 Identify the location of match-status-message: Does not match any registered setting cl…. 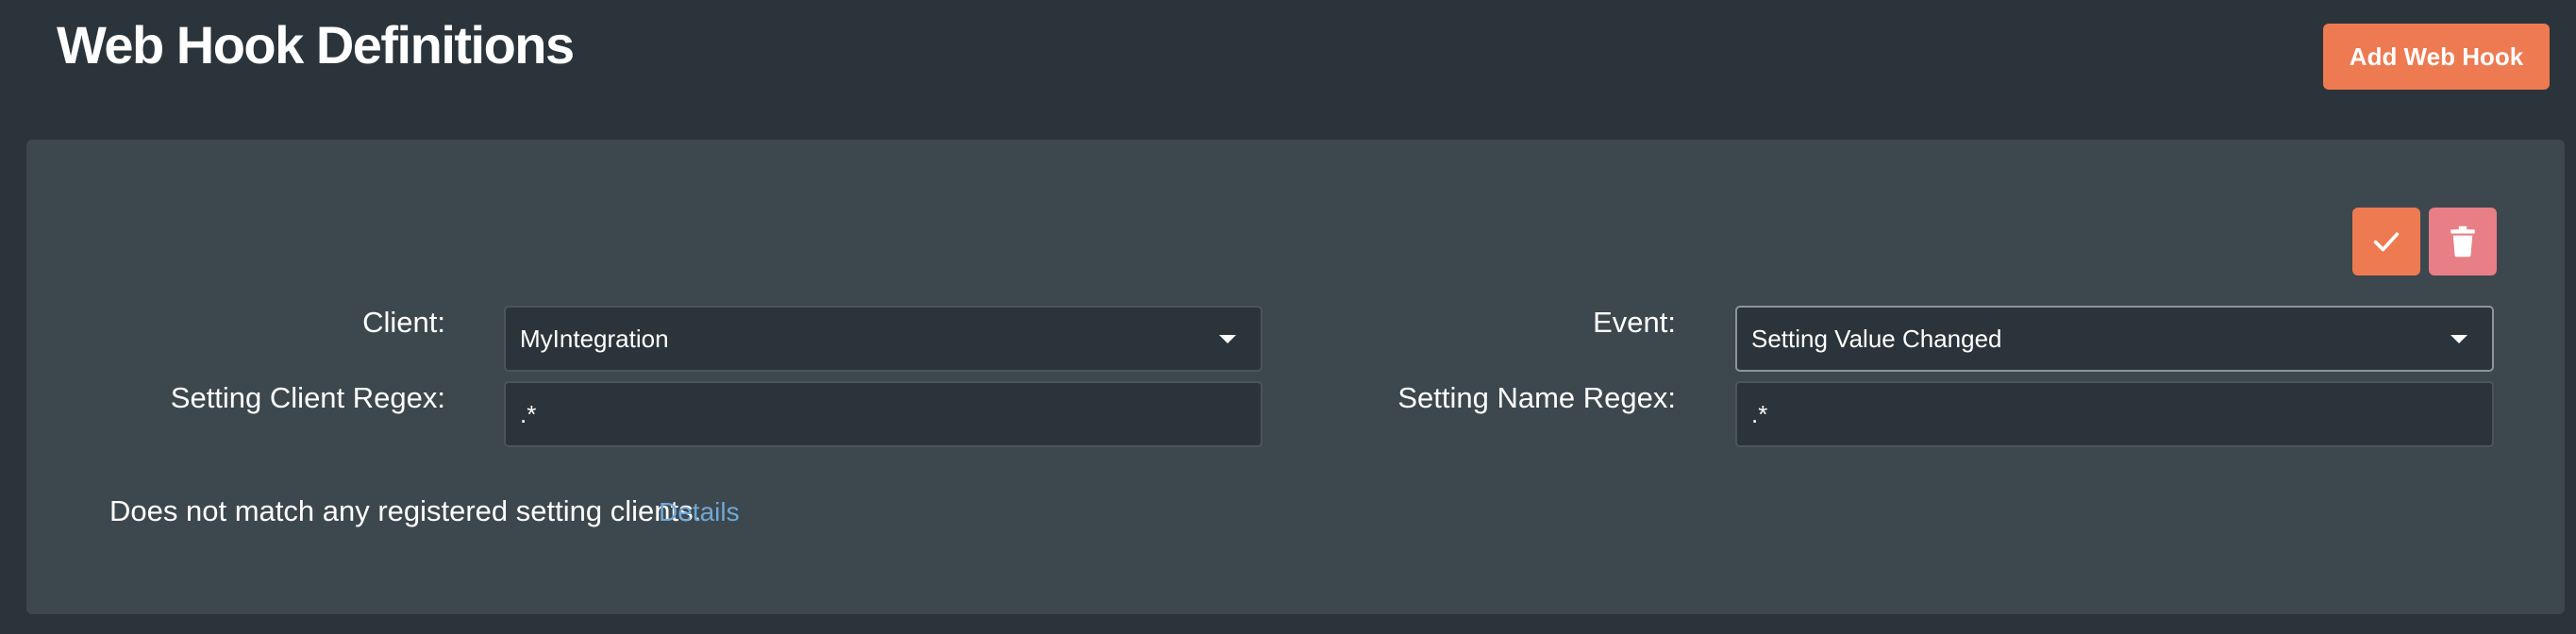
(405, 511).